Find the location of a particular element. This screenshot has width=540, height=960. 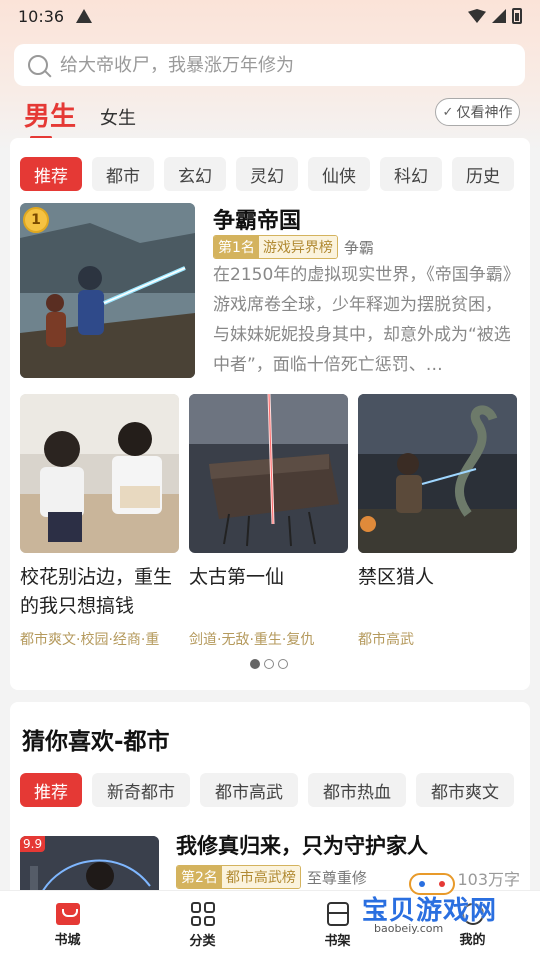

genre-chips: 推荐 都市 玄幻 灵幻 仙侠 科幻 历史 is located at coordinates (267, 174).